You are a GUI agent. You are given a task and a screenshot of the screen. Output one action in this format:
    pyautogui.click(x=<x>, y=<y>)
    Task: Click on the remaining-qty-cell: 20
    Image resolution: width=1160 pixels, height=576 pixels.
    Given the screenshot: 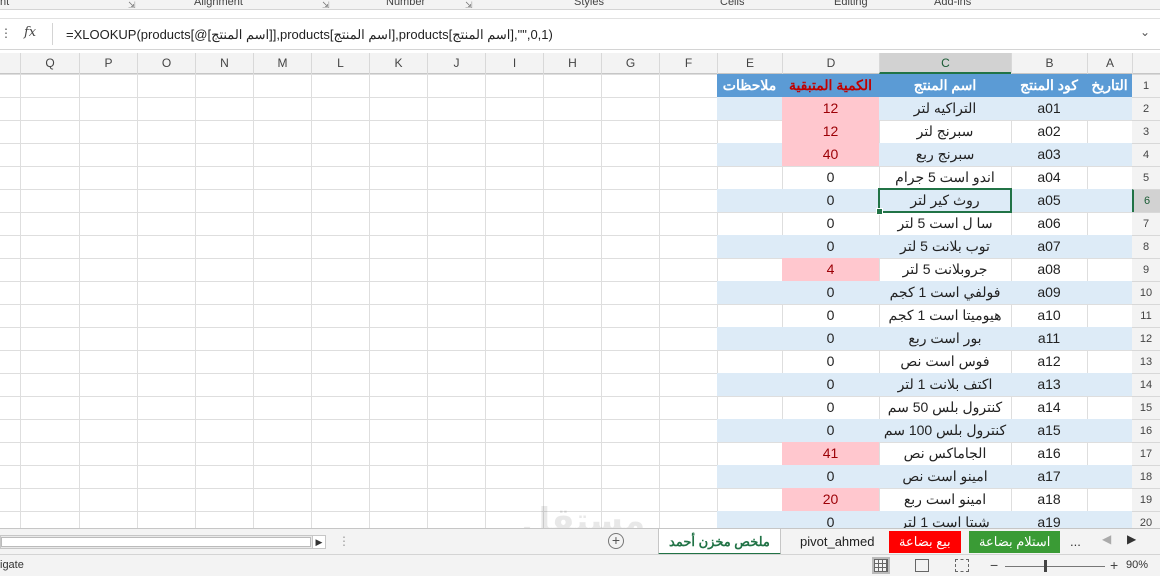 What is the action you would take?
    pyautogui.click(x=830, y=499)
    